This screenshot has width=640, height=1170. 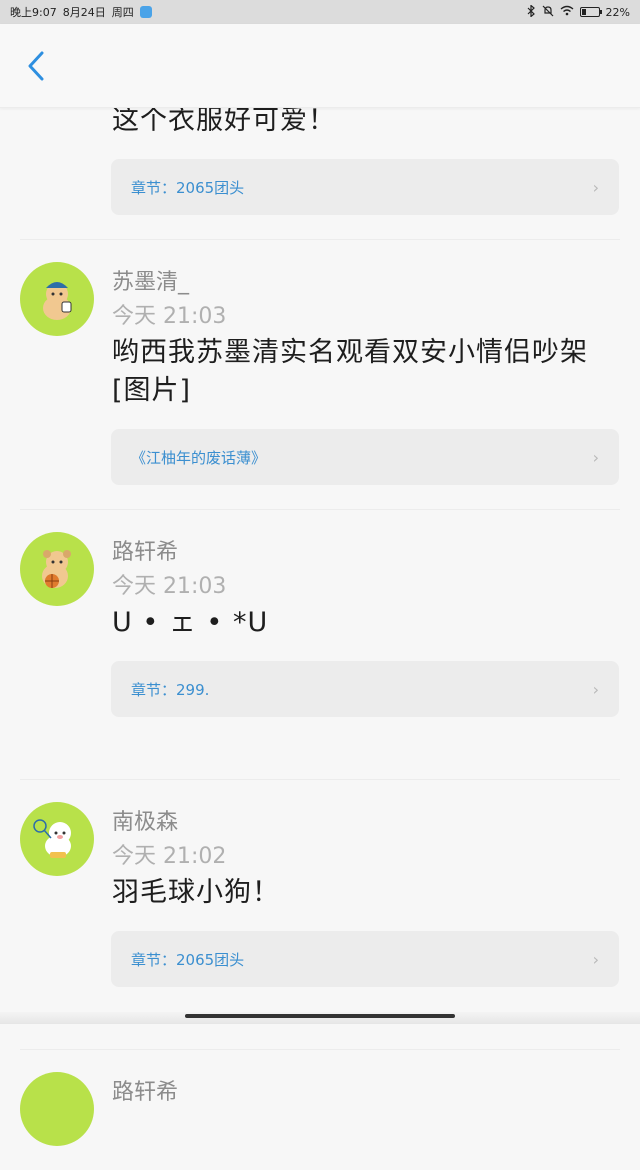 I want to click on status-weekday: 周四, so click(x=122, y=12).